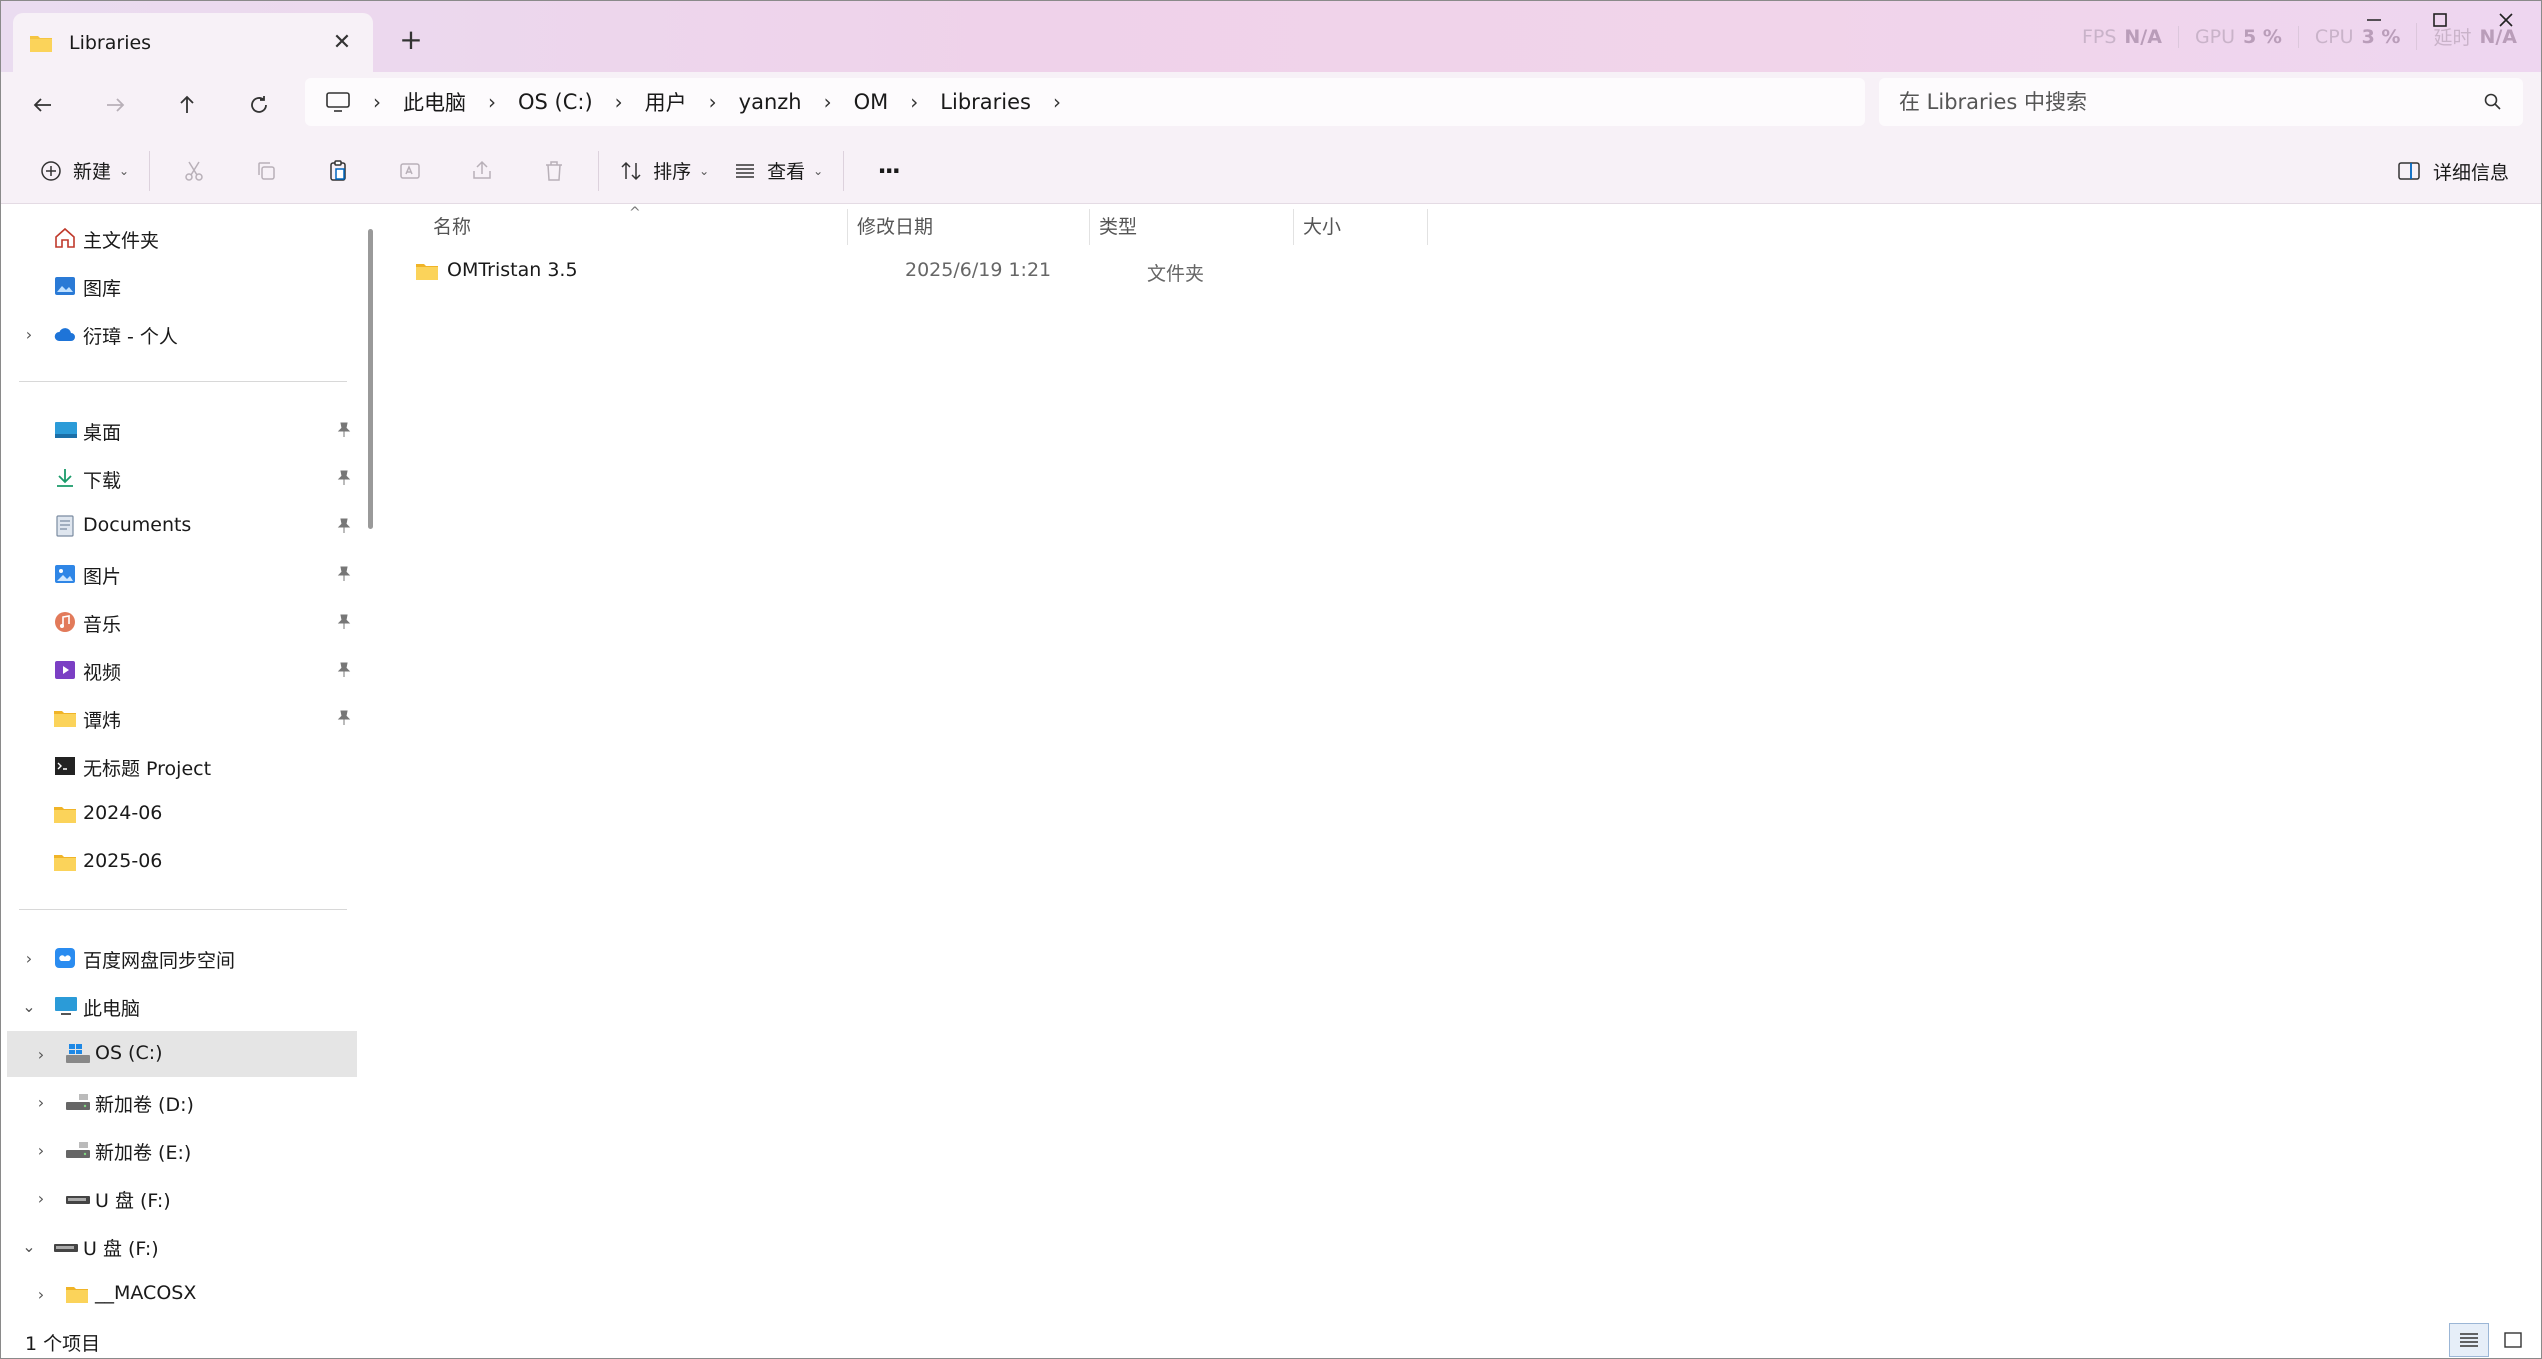 This screenshot has width=2542, height=1359. What do you see at coordinates (434, 102) in the screenshot?
I see `breadcrumb-item: 此电脑` at bounding box center [434, 102].